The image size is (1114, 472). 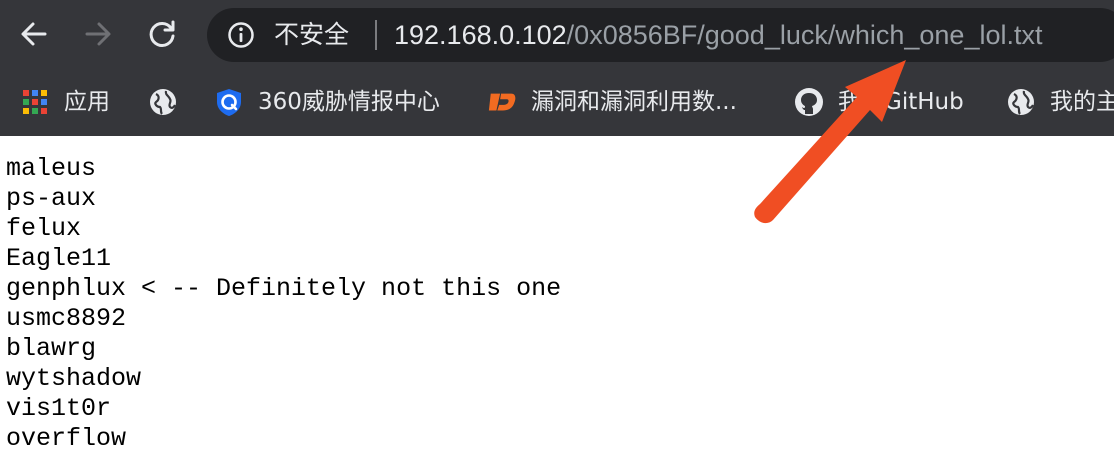 I want to click on url-path: /0x0856BF/good_luck/which_one_lol.txt, so click(x=804, y=35).